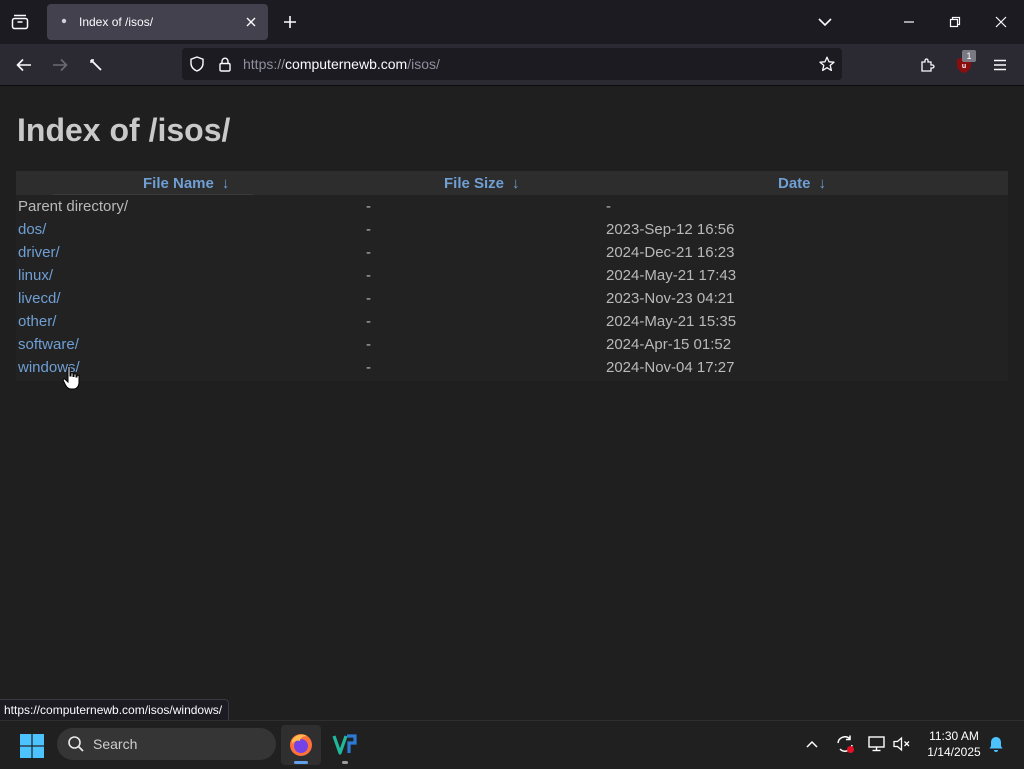 Image resolution: width=1024 pixels, height=769 pixels. What do you see at coordinates (251, 22) in the screenshot?
I see `tab-close-icon` at bounding box center [251, 22].